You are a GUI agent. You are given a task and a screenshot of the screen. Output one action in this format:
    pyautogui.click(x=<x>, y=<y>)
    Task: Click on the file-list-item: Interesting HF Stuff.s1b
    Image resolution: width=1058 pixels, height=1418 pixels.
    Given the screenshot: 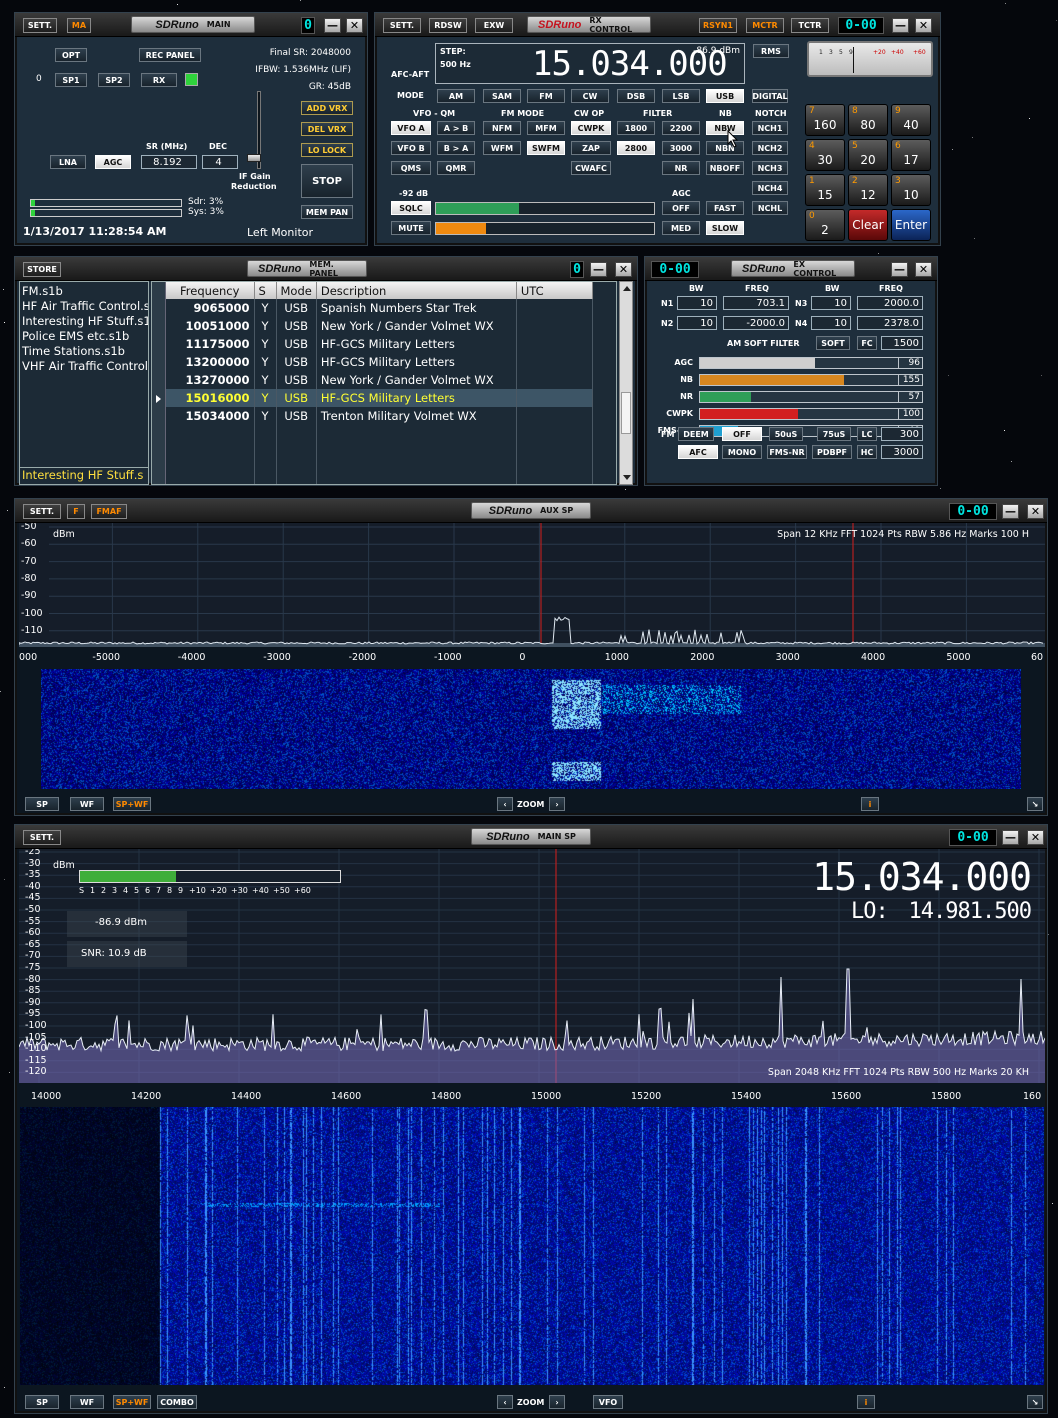 What is the action you would take?
    pyautogui.click(x=85, y=321)
    